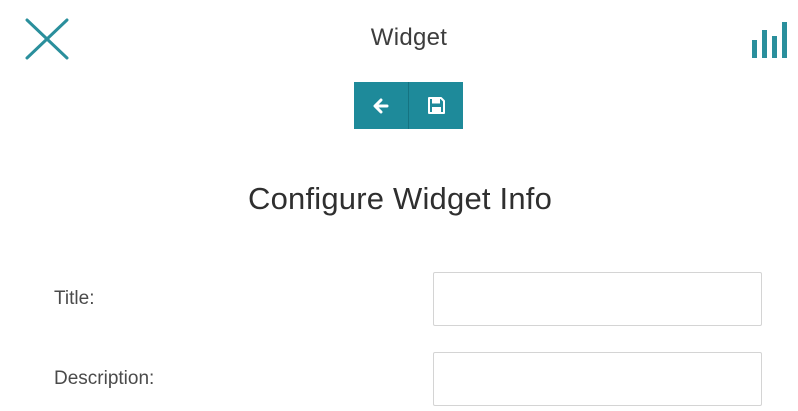 Image resolution: width=798 pixels, height=411 pixels. I want to click on close-button, so click(47, 39).